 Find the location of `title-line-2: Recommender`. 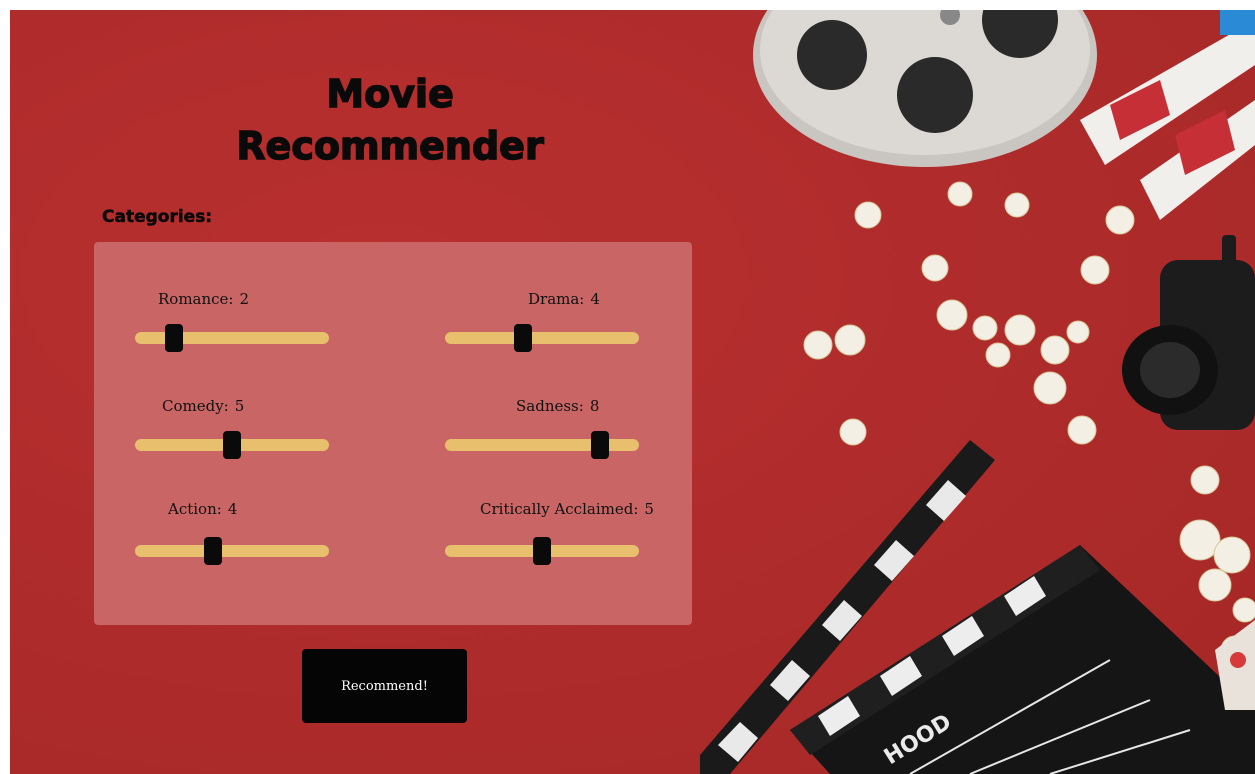

title-line-2: Recommender is located at coordinates (390, 146).